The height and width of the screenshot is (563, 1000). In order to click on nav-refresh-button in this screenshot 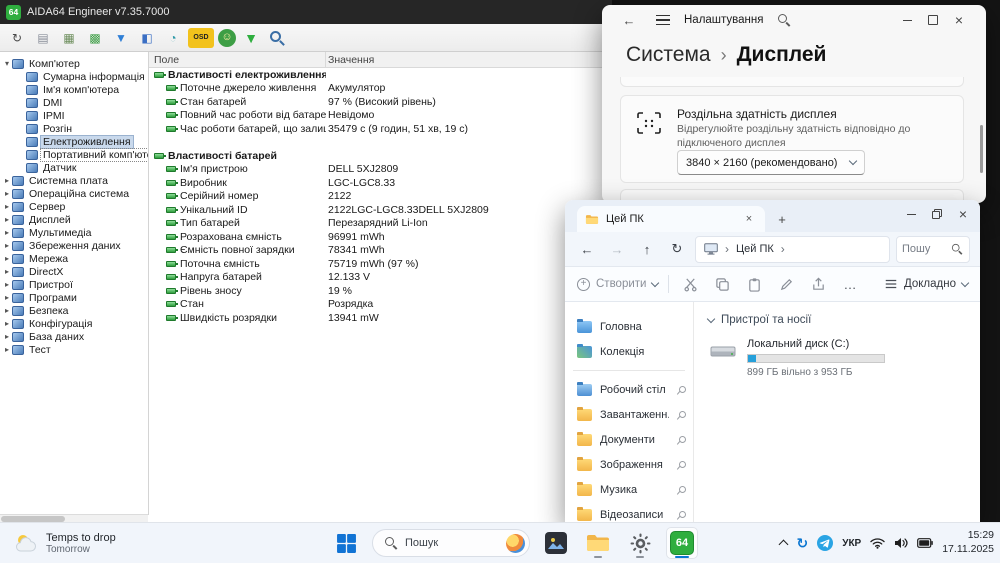, I will do `click(677, 249)`.